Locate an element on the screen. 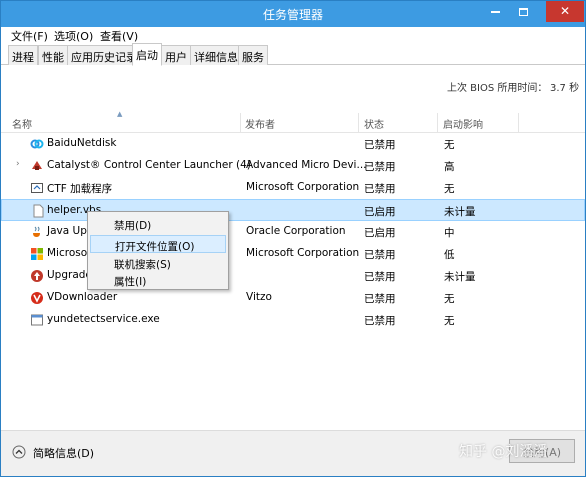 This screenshot has height=477, width=586. close-icon: ✕ is located at coordinates (565, 11).